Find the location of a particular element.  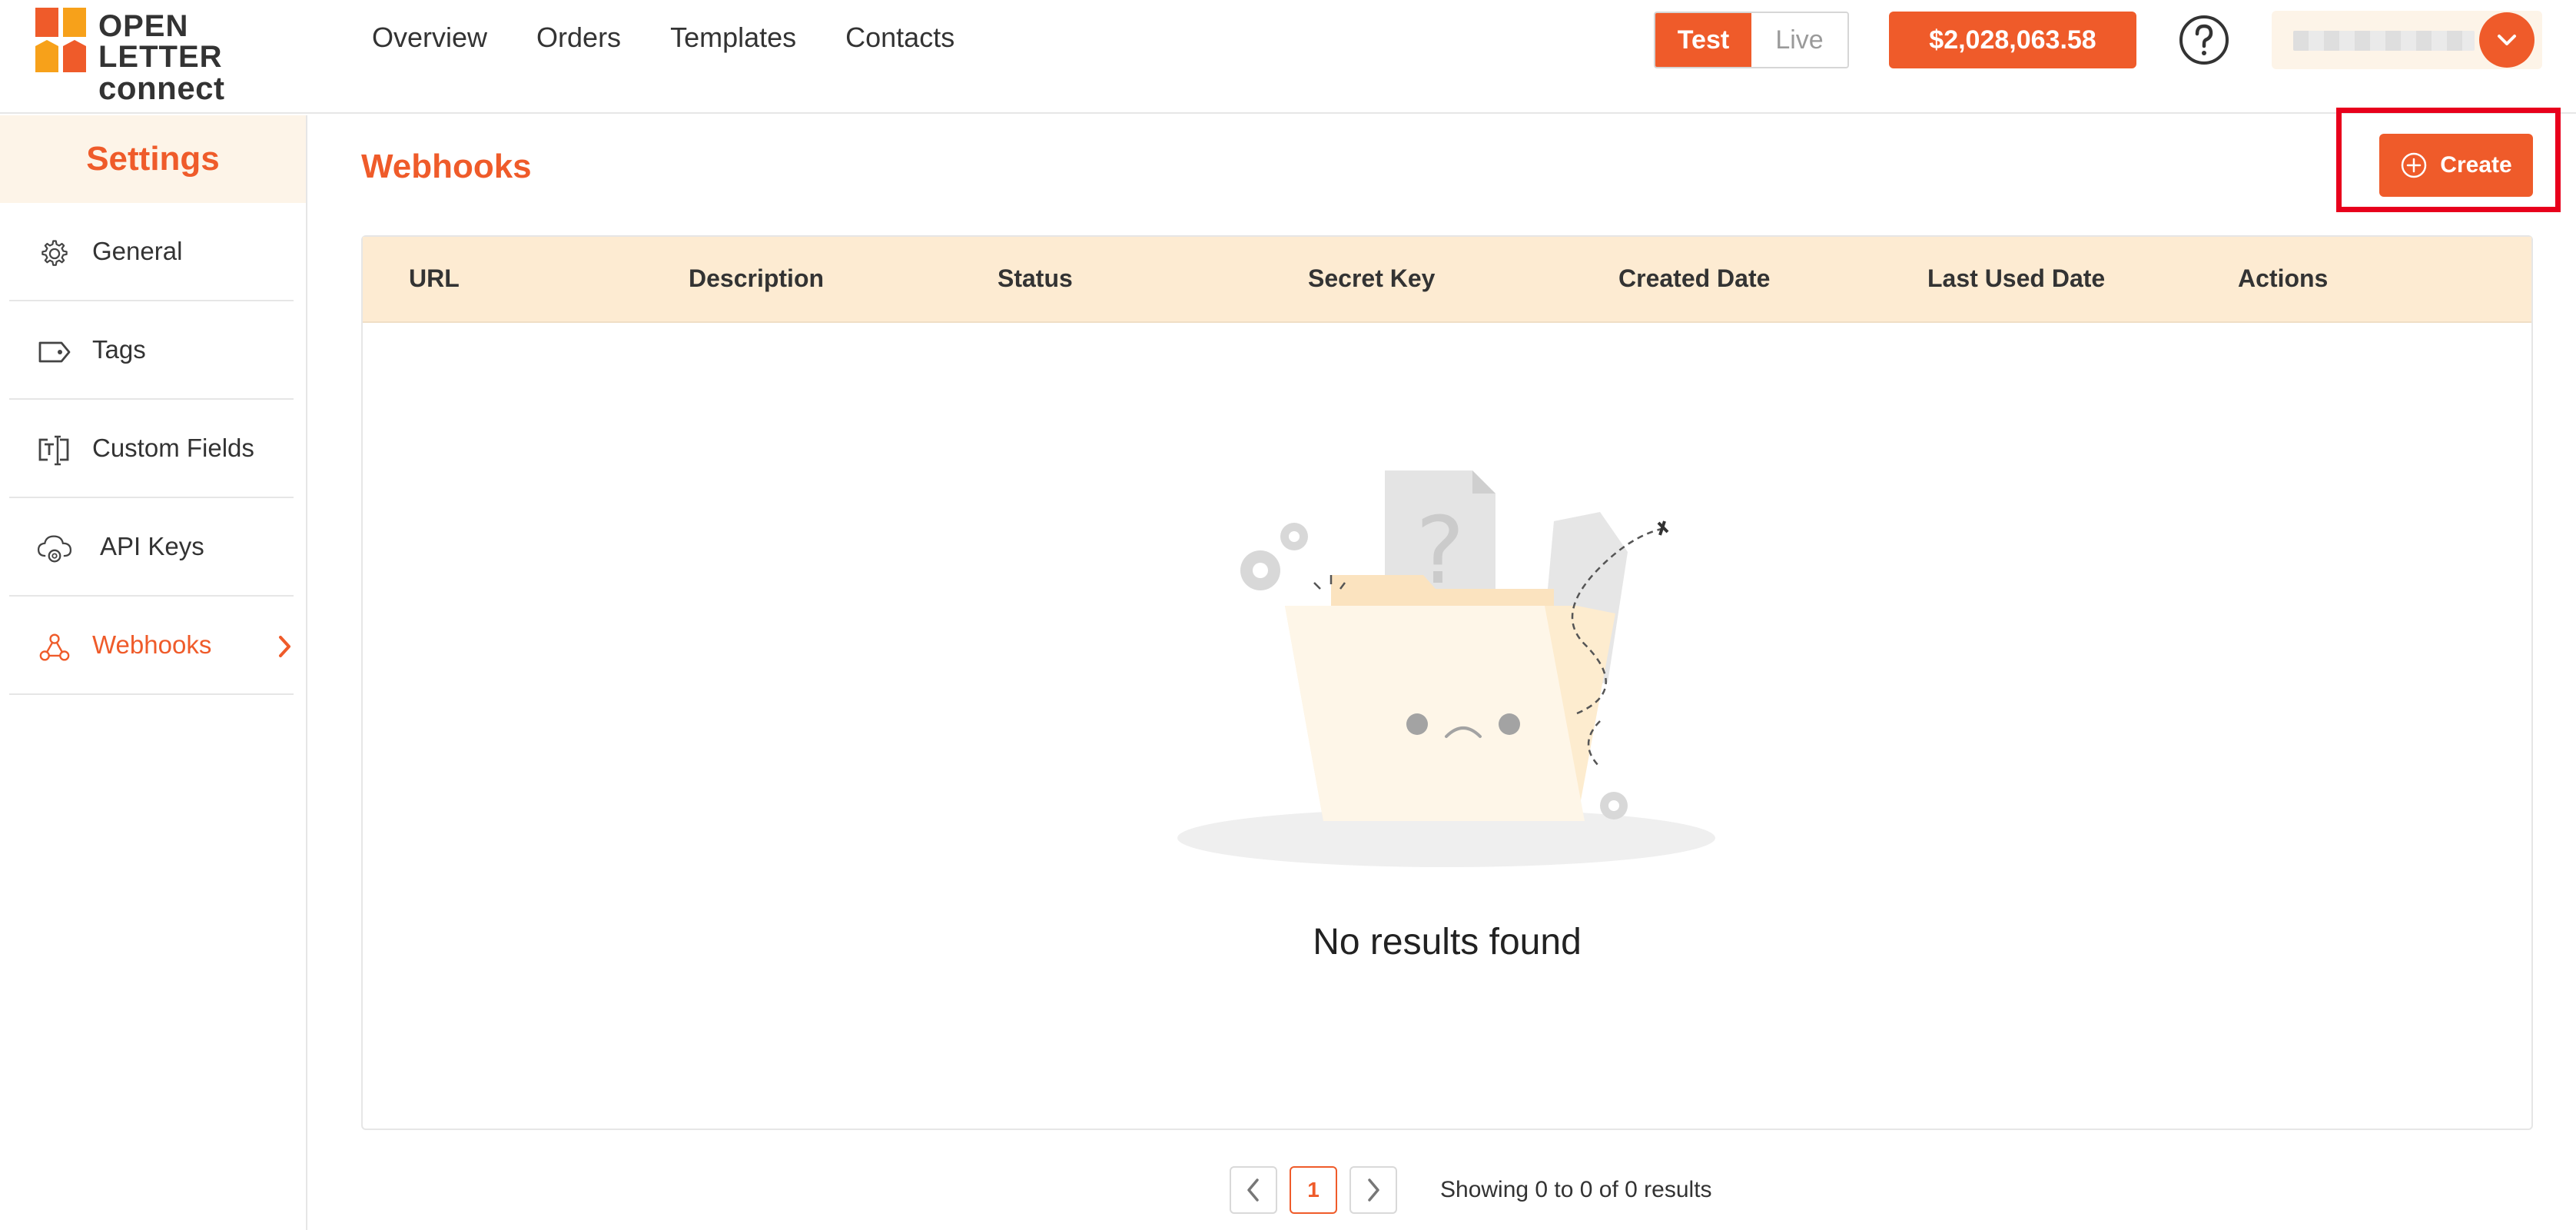

page-title: Webhooks is located at coordinates (446, 167).